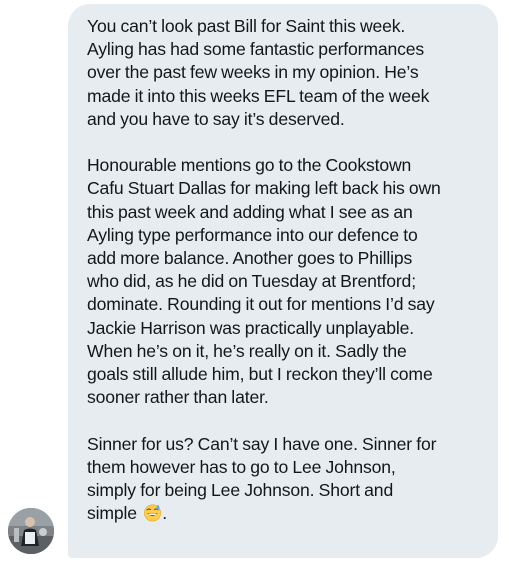  I want to click on message-line: and you have to say it’s deserved., so click(216, 118).